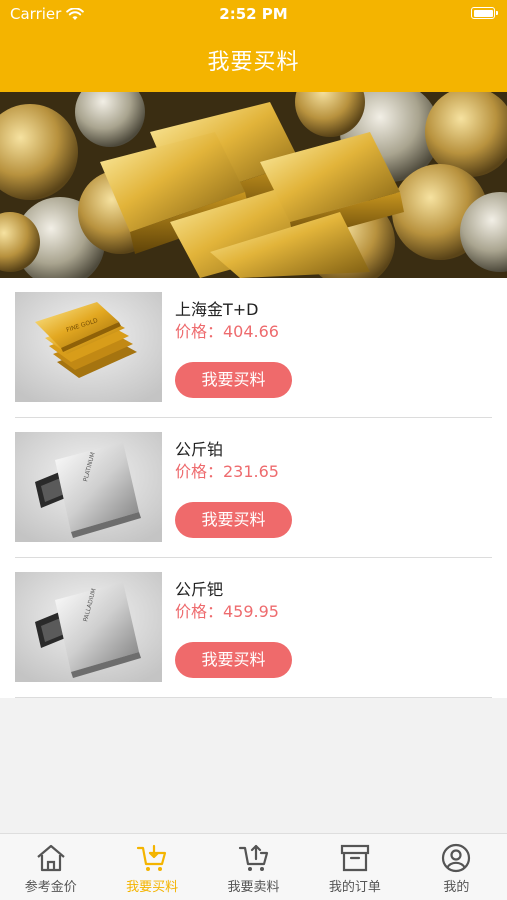 The width and height of the screenshot is (507, 900). What do you see at coordinates (355, 858) in the screenshot?
I see `box-icon` at bounding box center [355, 858].